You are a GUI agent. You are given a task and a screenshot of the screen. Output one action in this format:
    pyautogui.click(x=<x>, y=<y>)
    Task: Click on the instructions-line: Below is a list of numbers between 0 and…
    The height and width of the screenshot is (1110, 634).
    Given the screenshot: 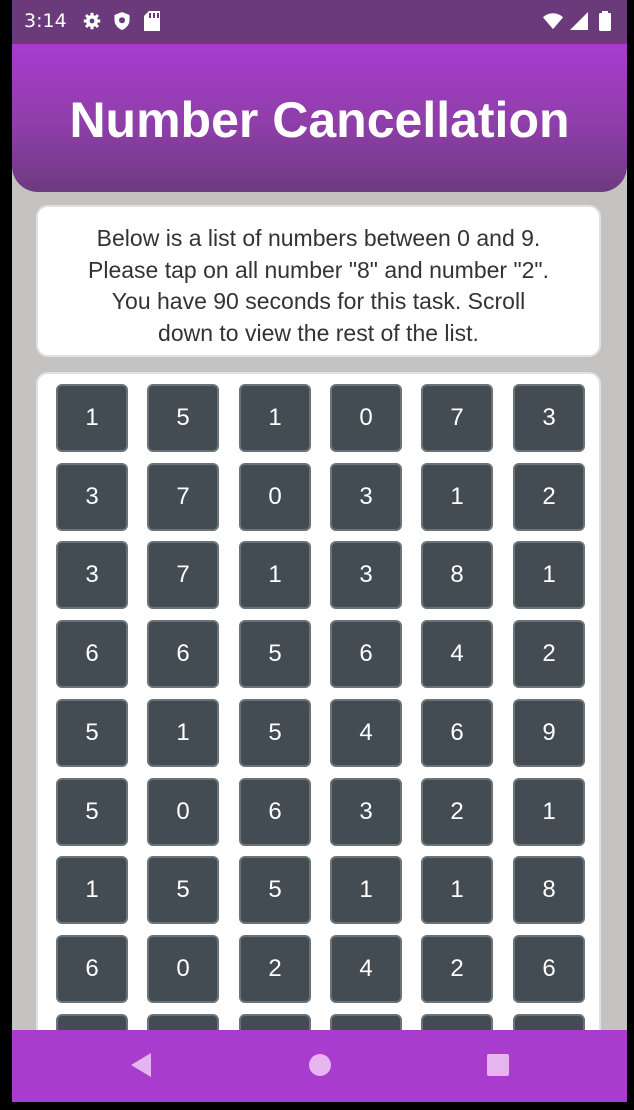 What is the action you would take?
    pyautogui.click(x=318, y=238)
    